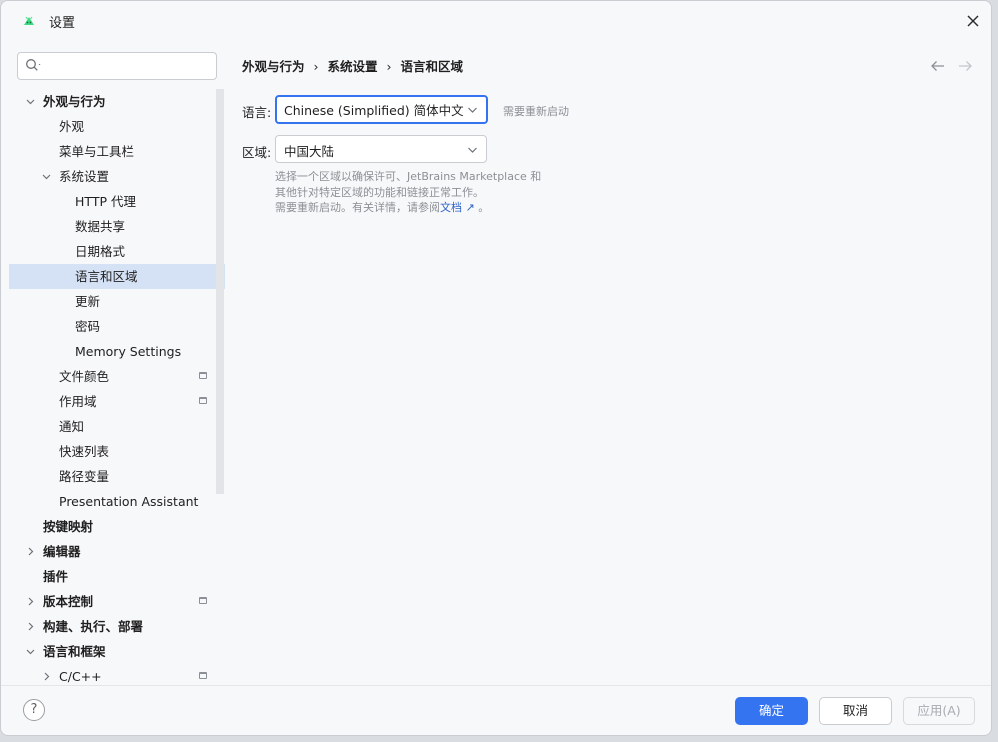 The height and width of the screenshot is (742, 998). What do you see at coordinates (84, 476) in the screenshot?
I see `tree-item-label: 路径变量` at bounding box center [84, 476].